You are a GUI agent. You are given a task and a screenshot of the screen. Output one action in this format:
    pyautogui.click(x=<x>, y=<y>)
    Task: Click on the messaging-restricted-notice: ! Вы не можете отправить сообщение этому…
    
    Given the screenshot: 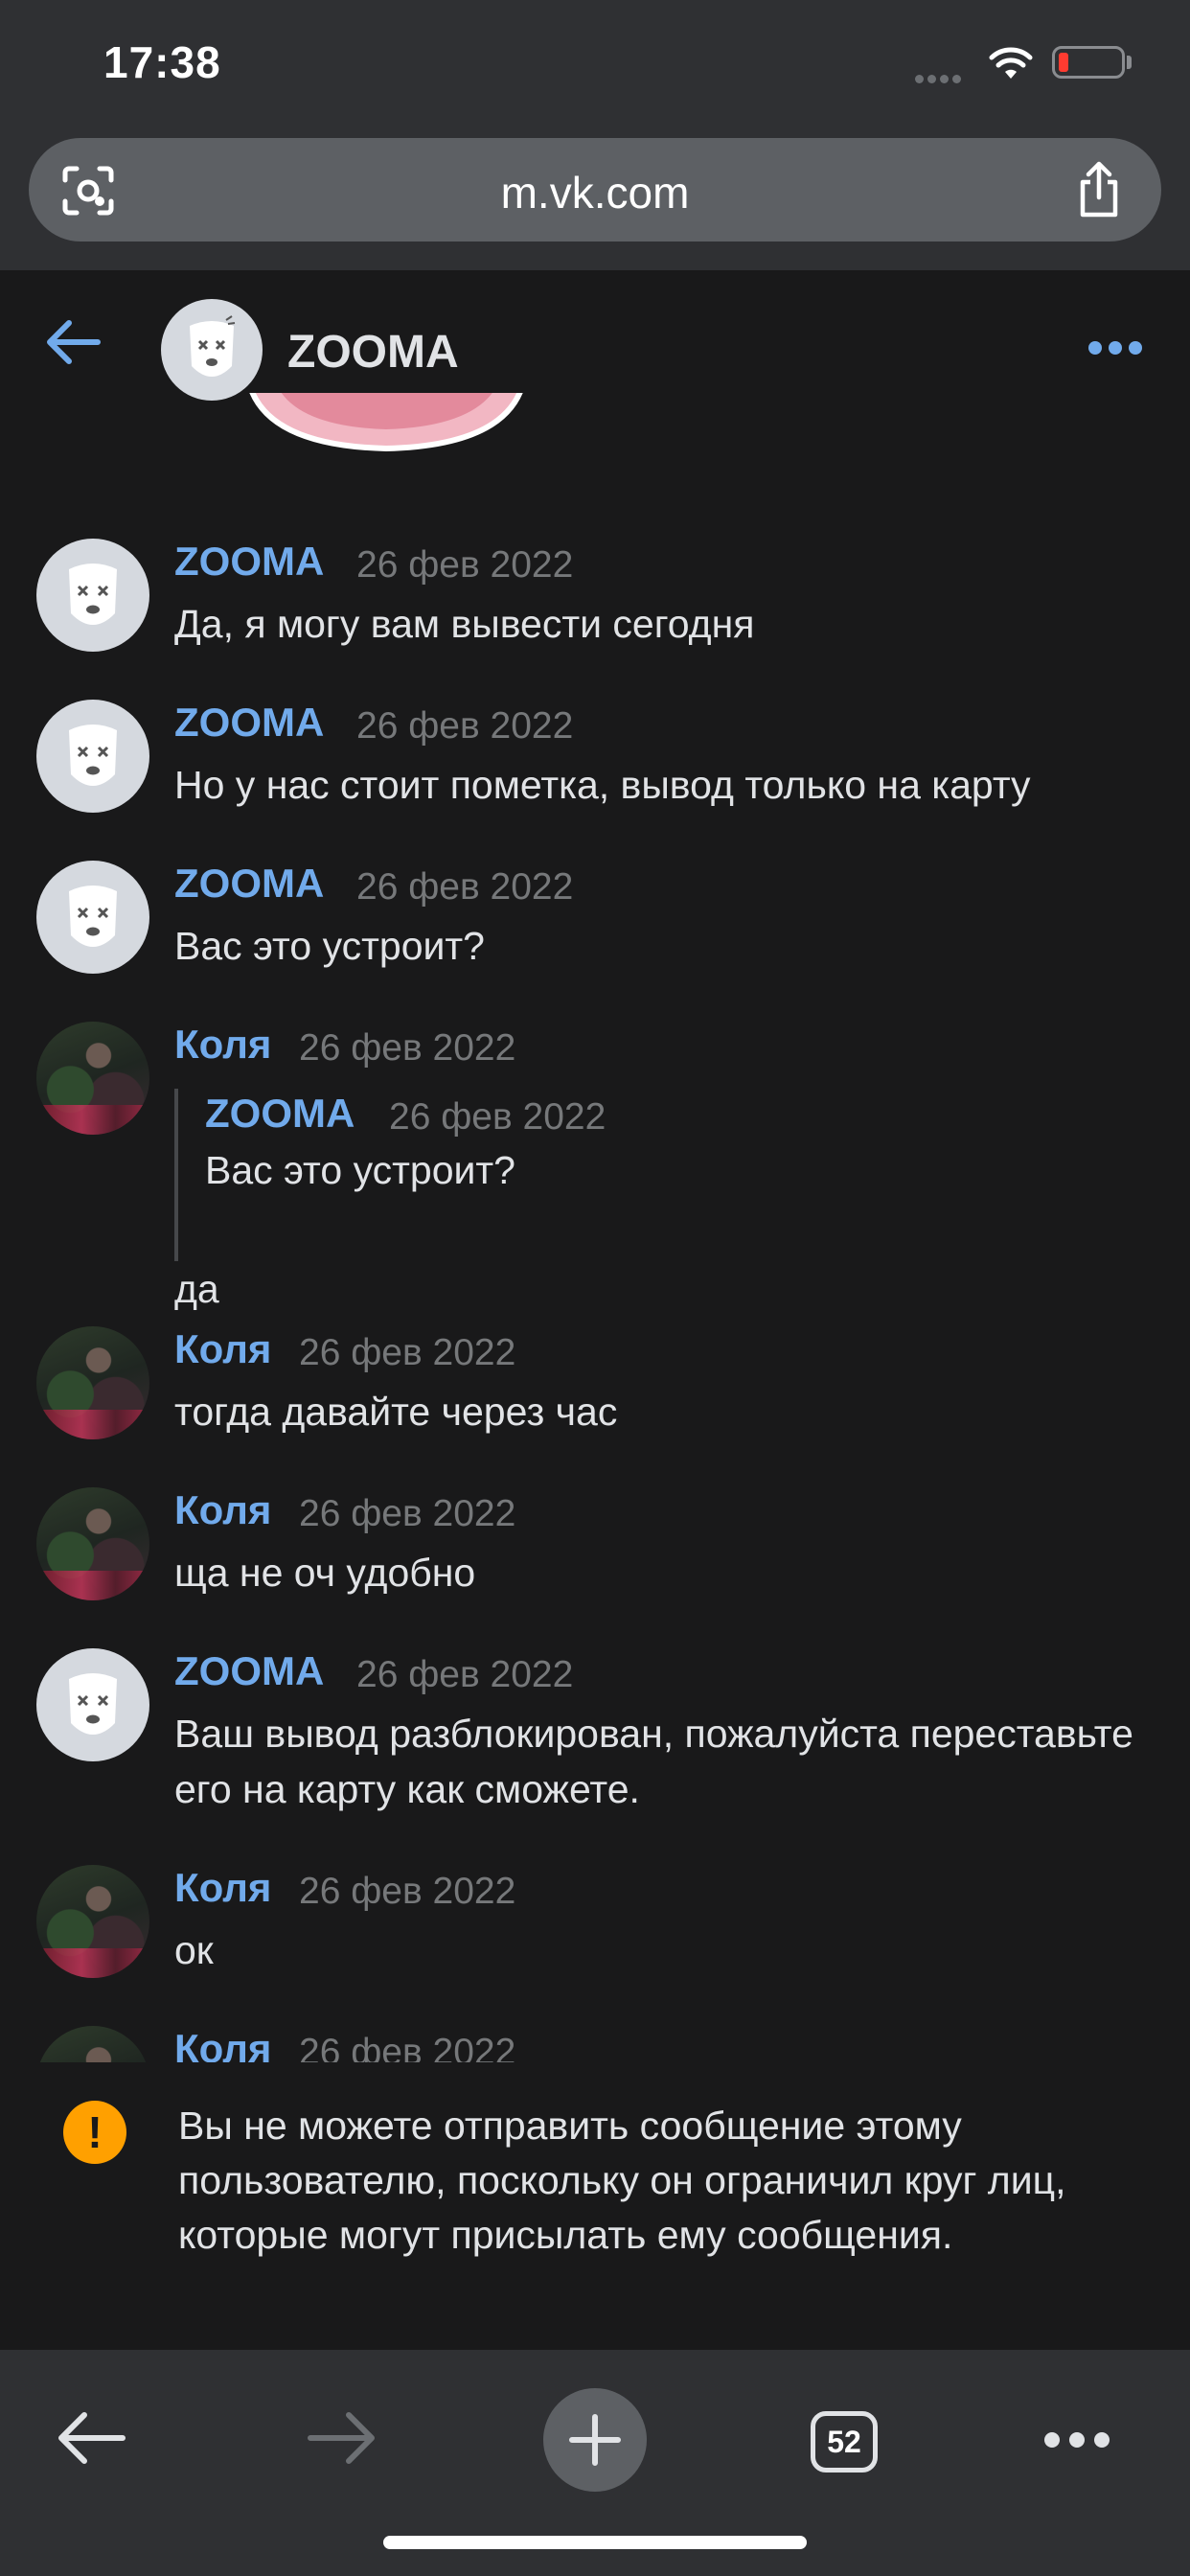 What is the action you would take?
    pyautogui.click(x=595, y=2206)
    